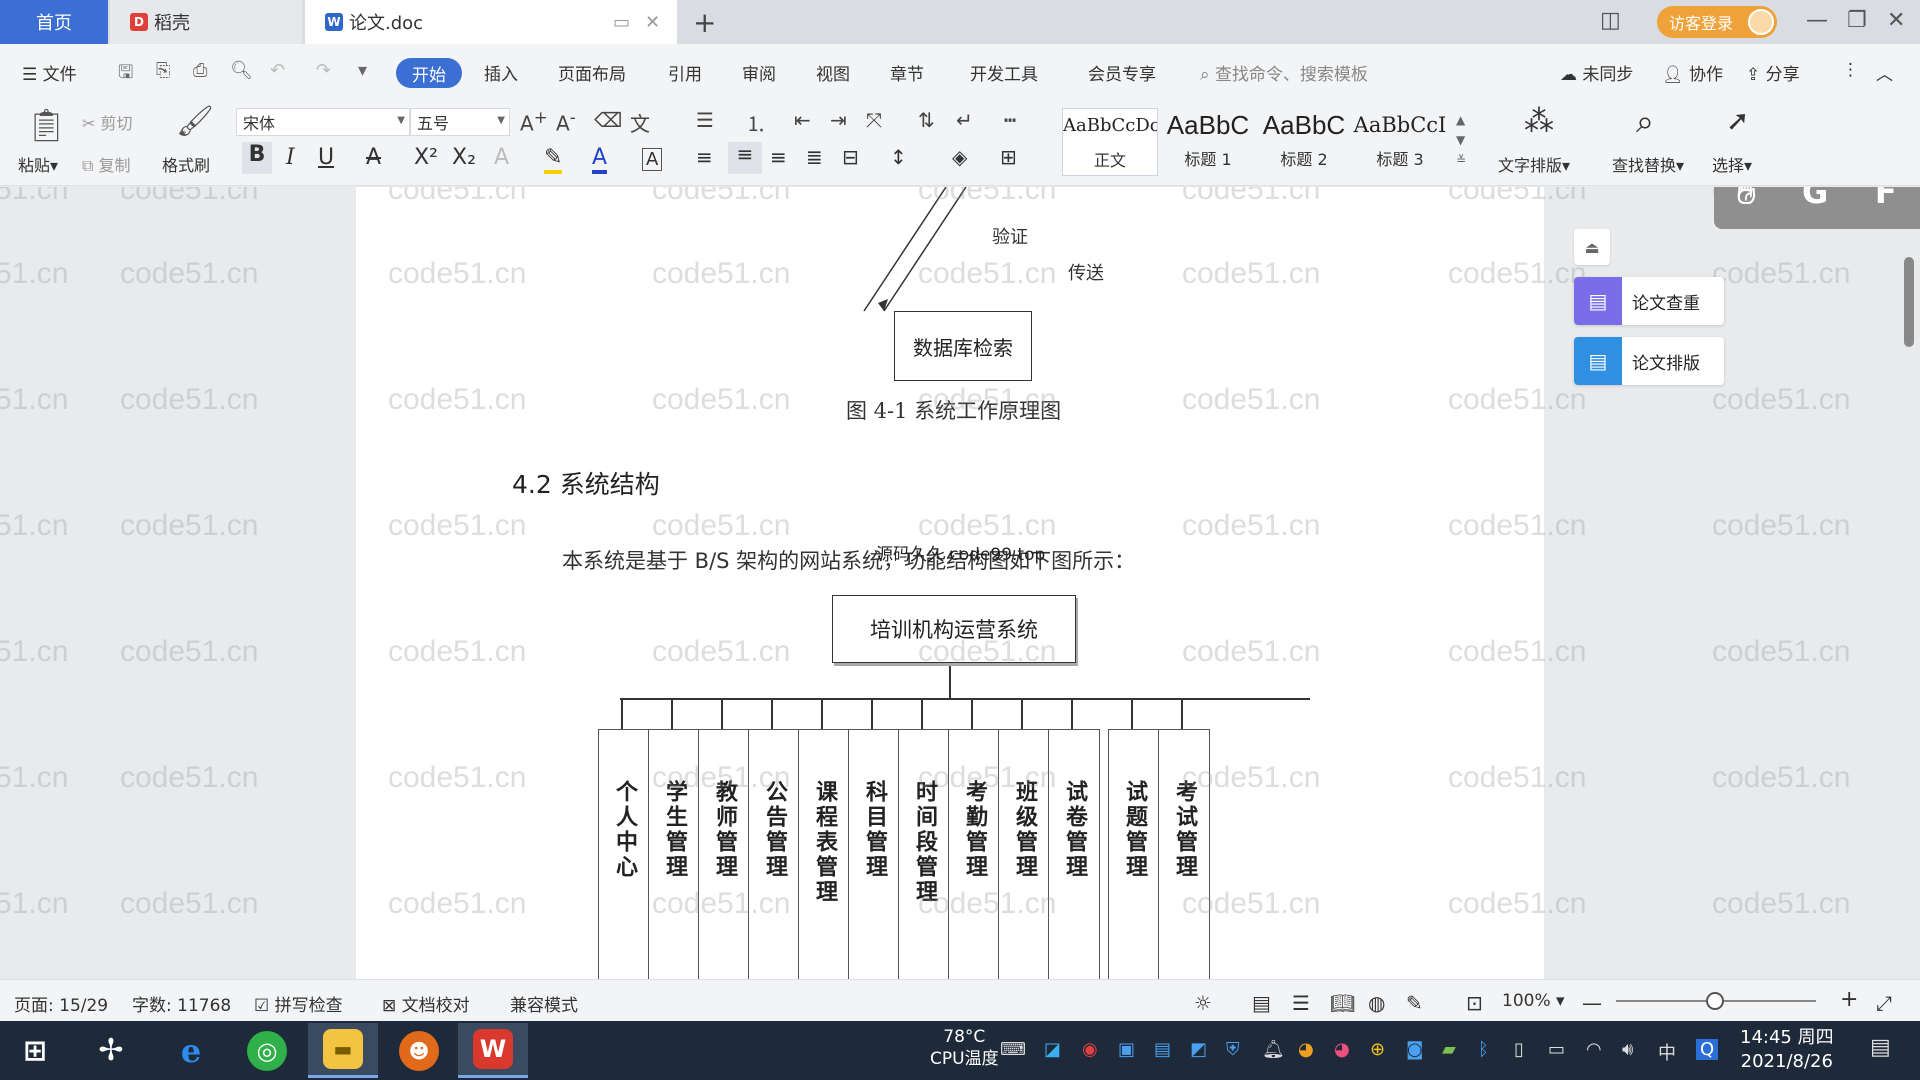 The height and width of the screenshot is (1080, 1920). I want to click on outline-view-icon: ☰, so click(1301, 1003).